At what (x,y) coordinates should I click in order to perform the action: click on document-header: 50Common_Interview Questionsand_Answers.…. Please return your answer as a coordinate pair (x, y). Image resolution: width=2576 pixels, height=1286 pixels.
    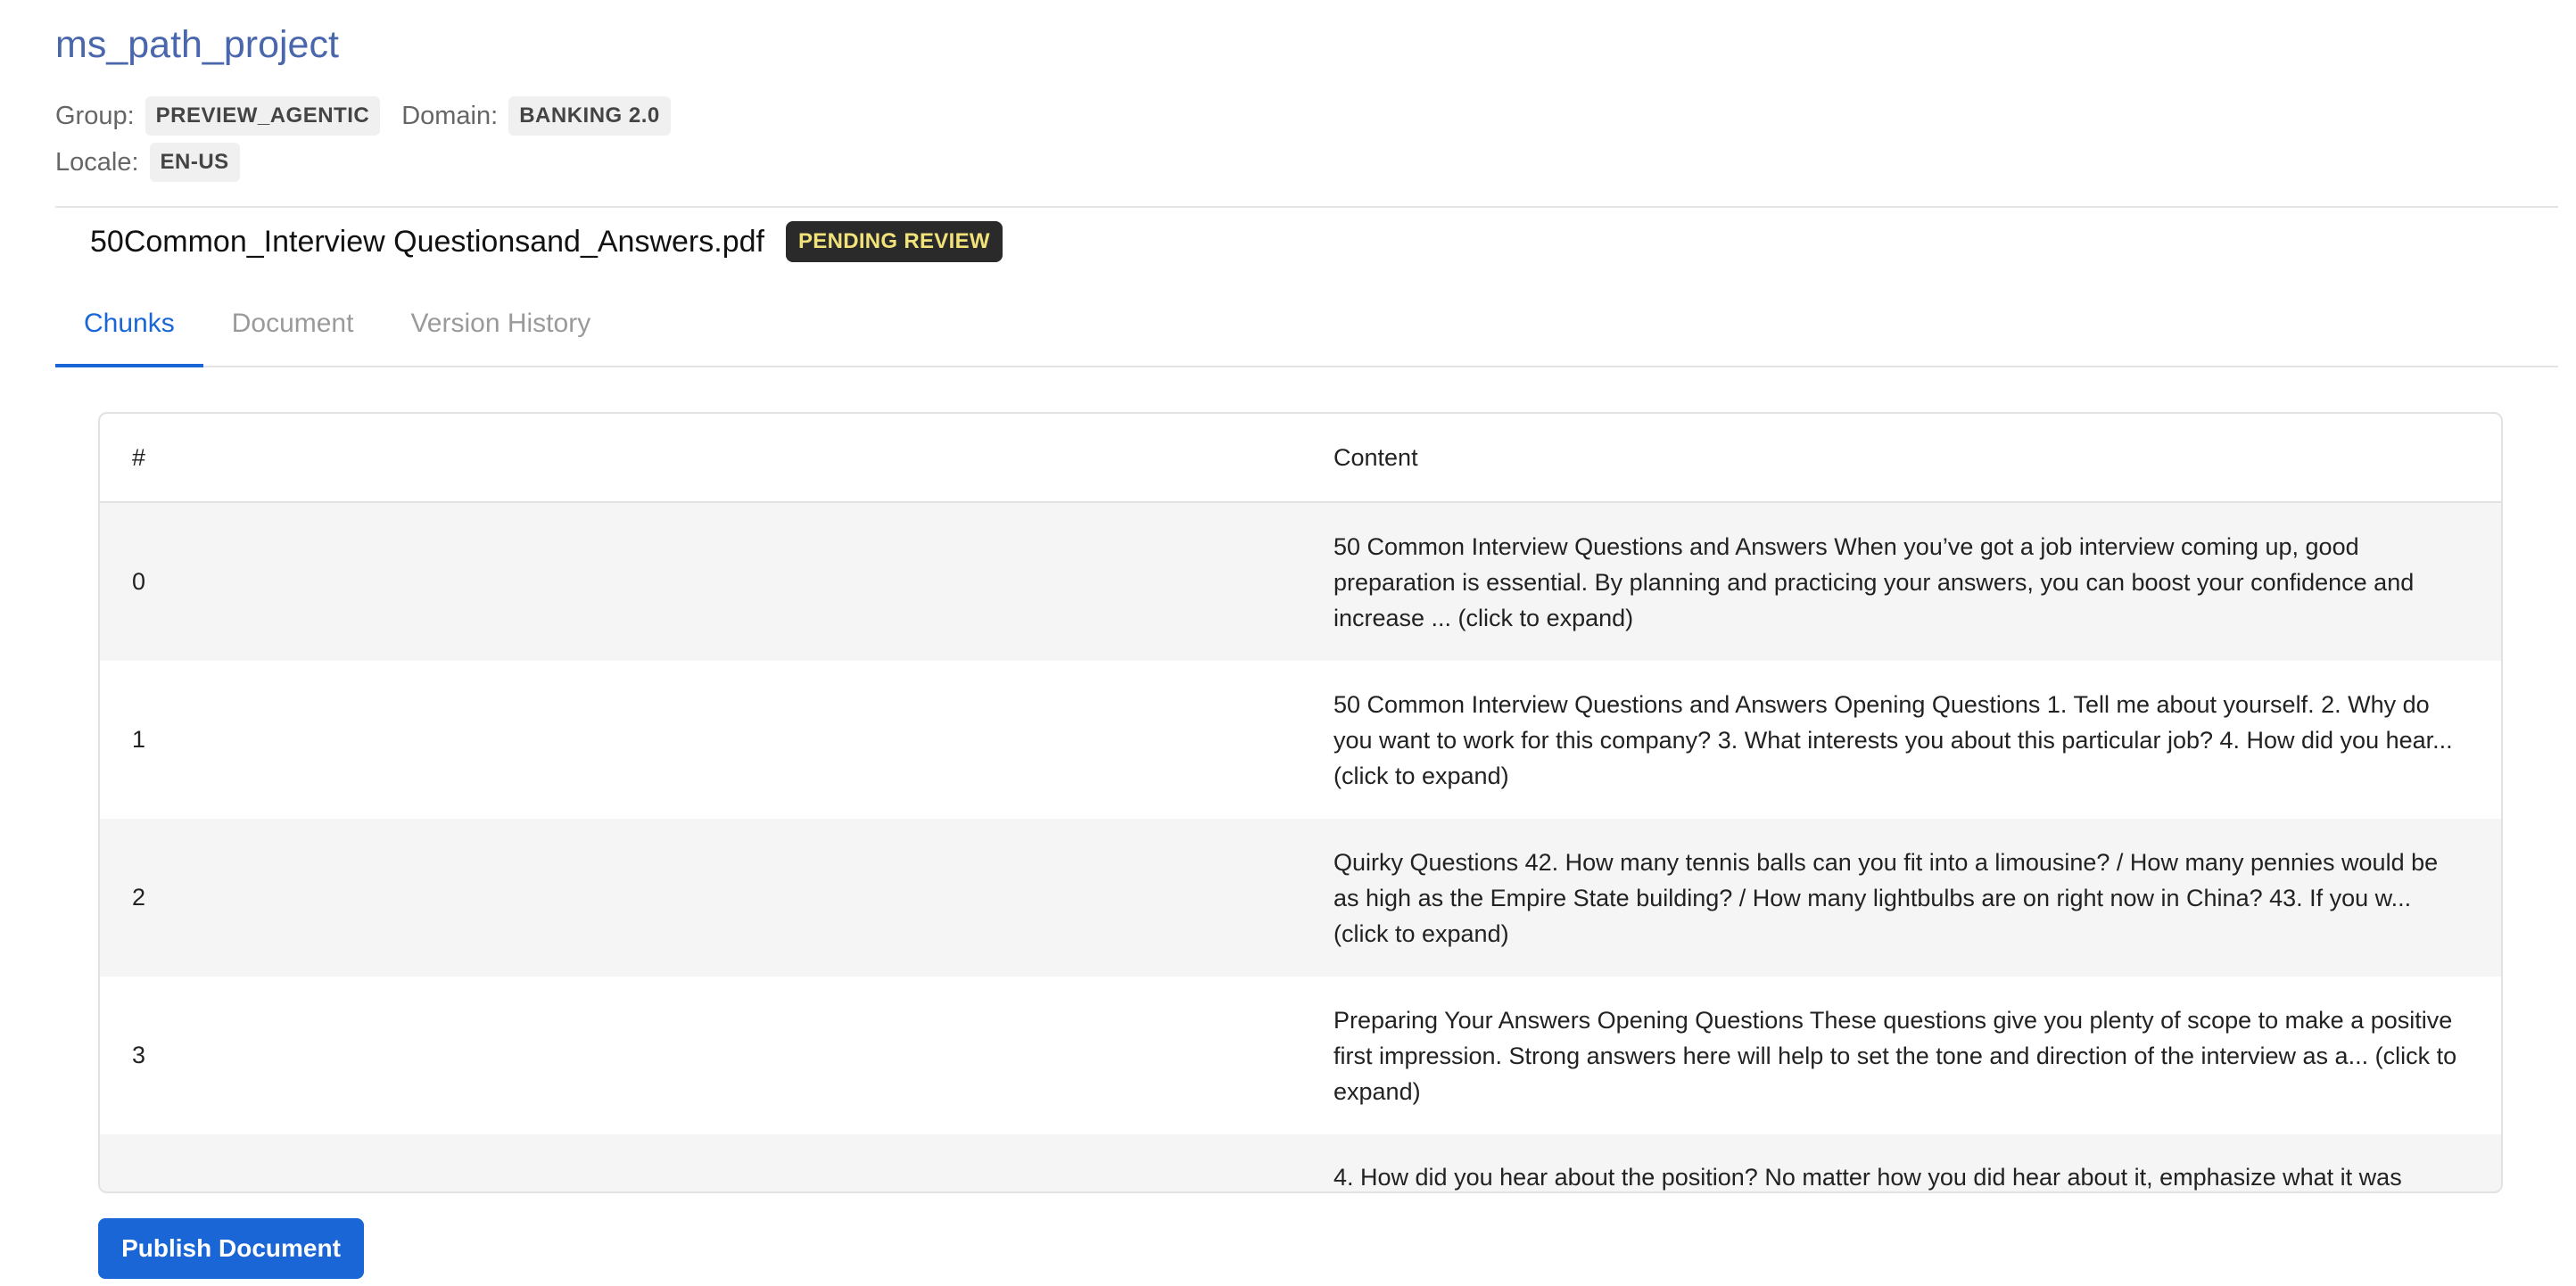
    Looking at the image, I should click on (547, 241).